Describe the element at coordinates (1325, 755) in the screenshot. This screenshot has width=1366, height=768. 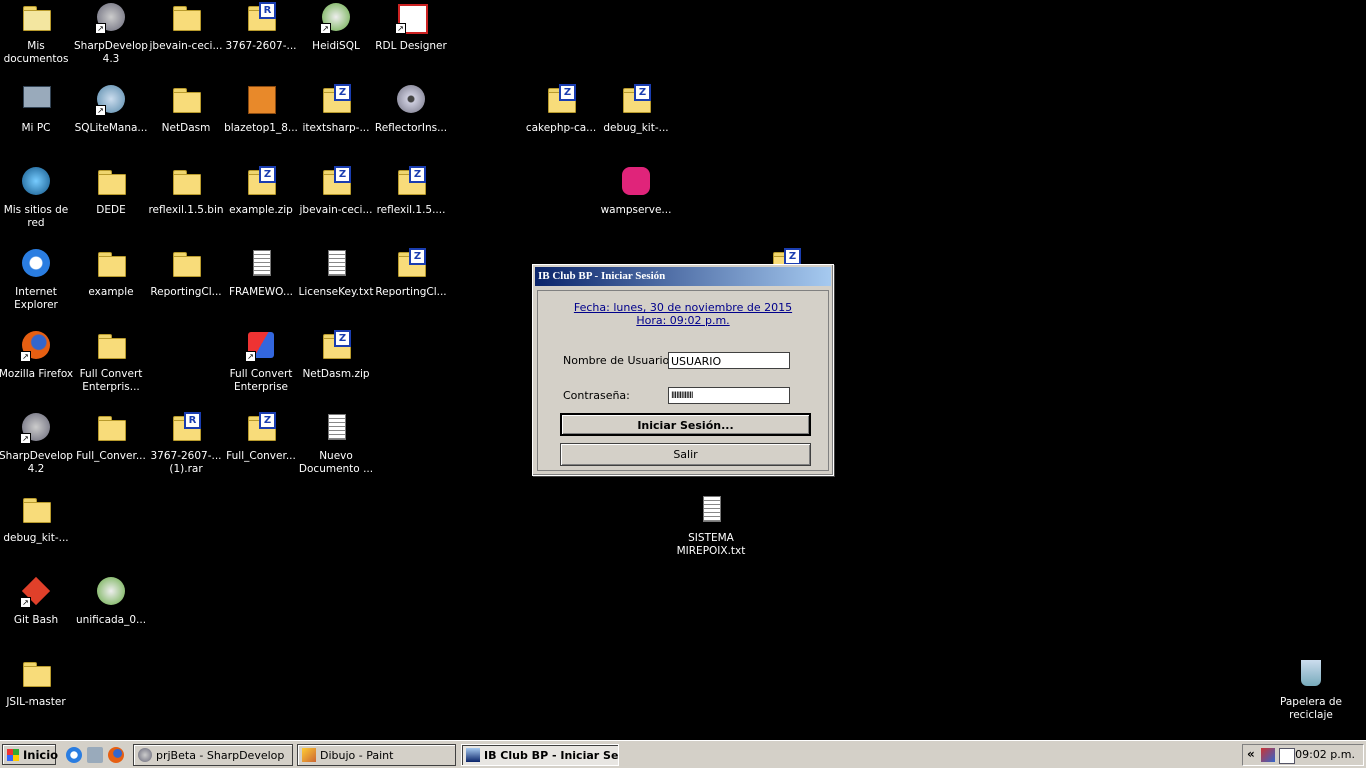
I see `clock: 09:02 p.m.` at that location.